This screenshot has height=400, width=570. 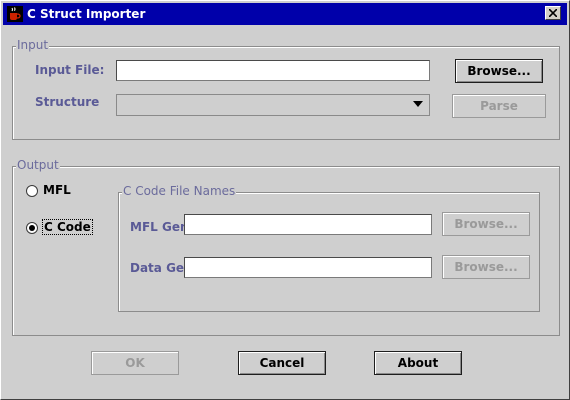 I want to click on window-title: C Struct Importer, so click(x=86, y=14).